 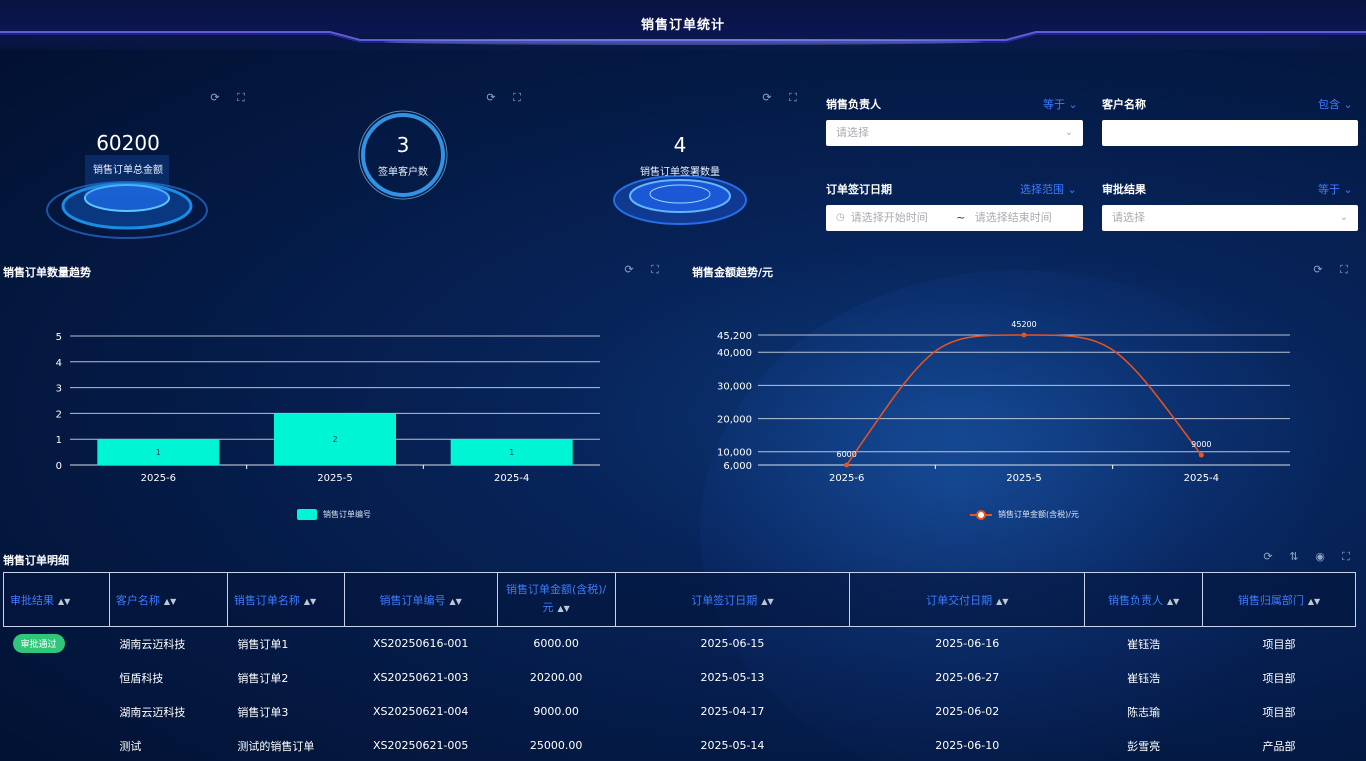 I want to click on y-tick-label: 45,200, so click(x=734, y=336).